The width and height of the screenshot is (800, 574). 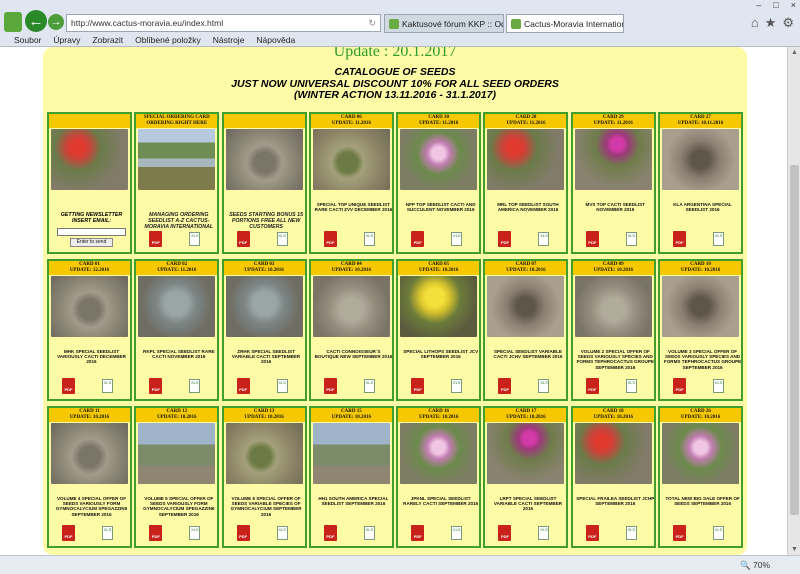 What do you see at coordinates (66, 40) in the screenshot?
I see `menu-upravy: Úpravy` at bounding box center [66, 40].